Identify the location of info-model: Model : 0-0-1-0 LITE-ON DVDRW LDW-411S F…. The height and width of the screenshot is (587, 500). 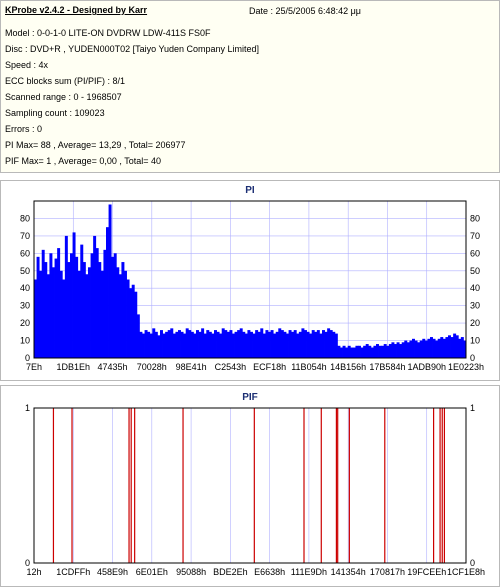
(108, 33).